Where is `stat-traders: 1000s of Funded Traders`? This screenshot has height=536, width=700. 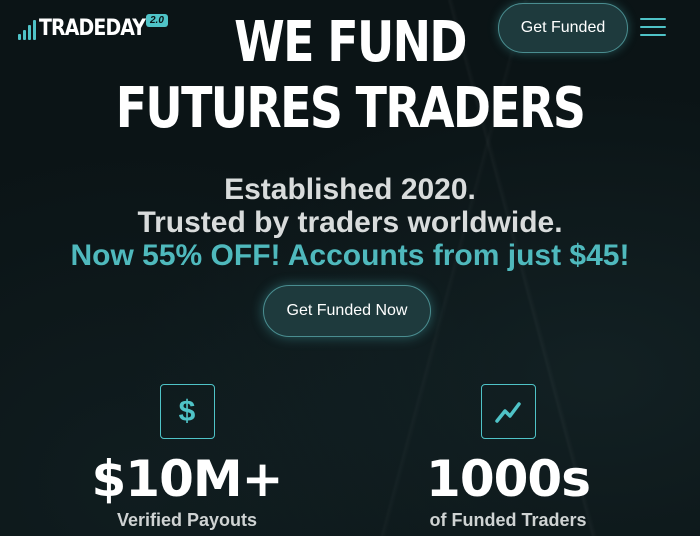
stat-traders: 1000s of Funded Traders is located at coordinates (508, 457).